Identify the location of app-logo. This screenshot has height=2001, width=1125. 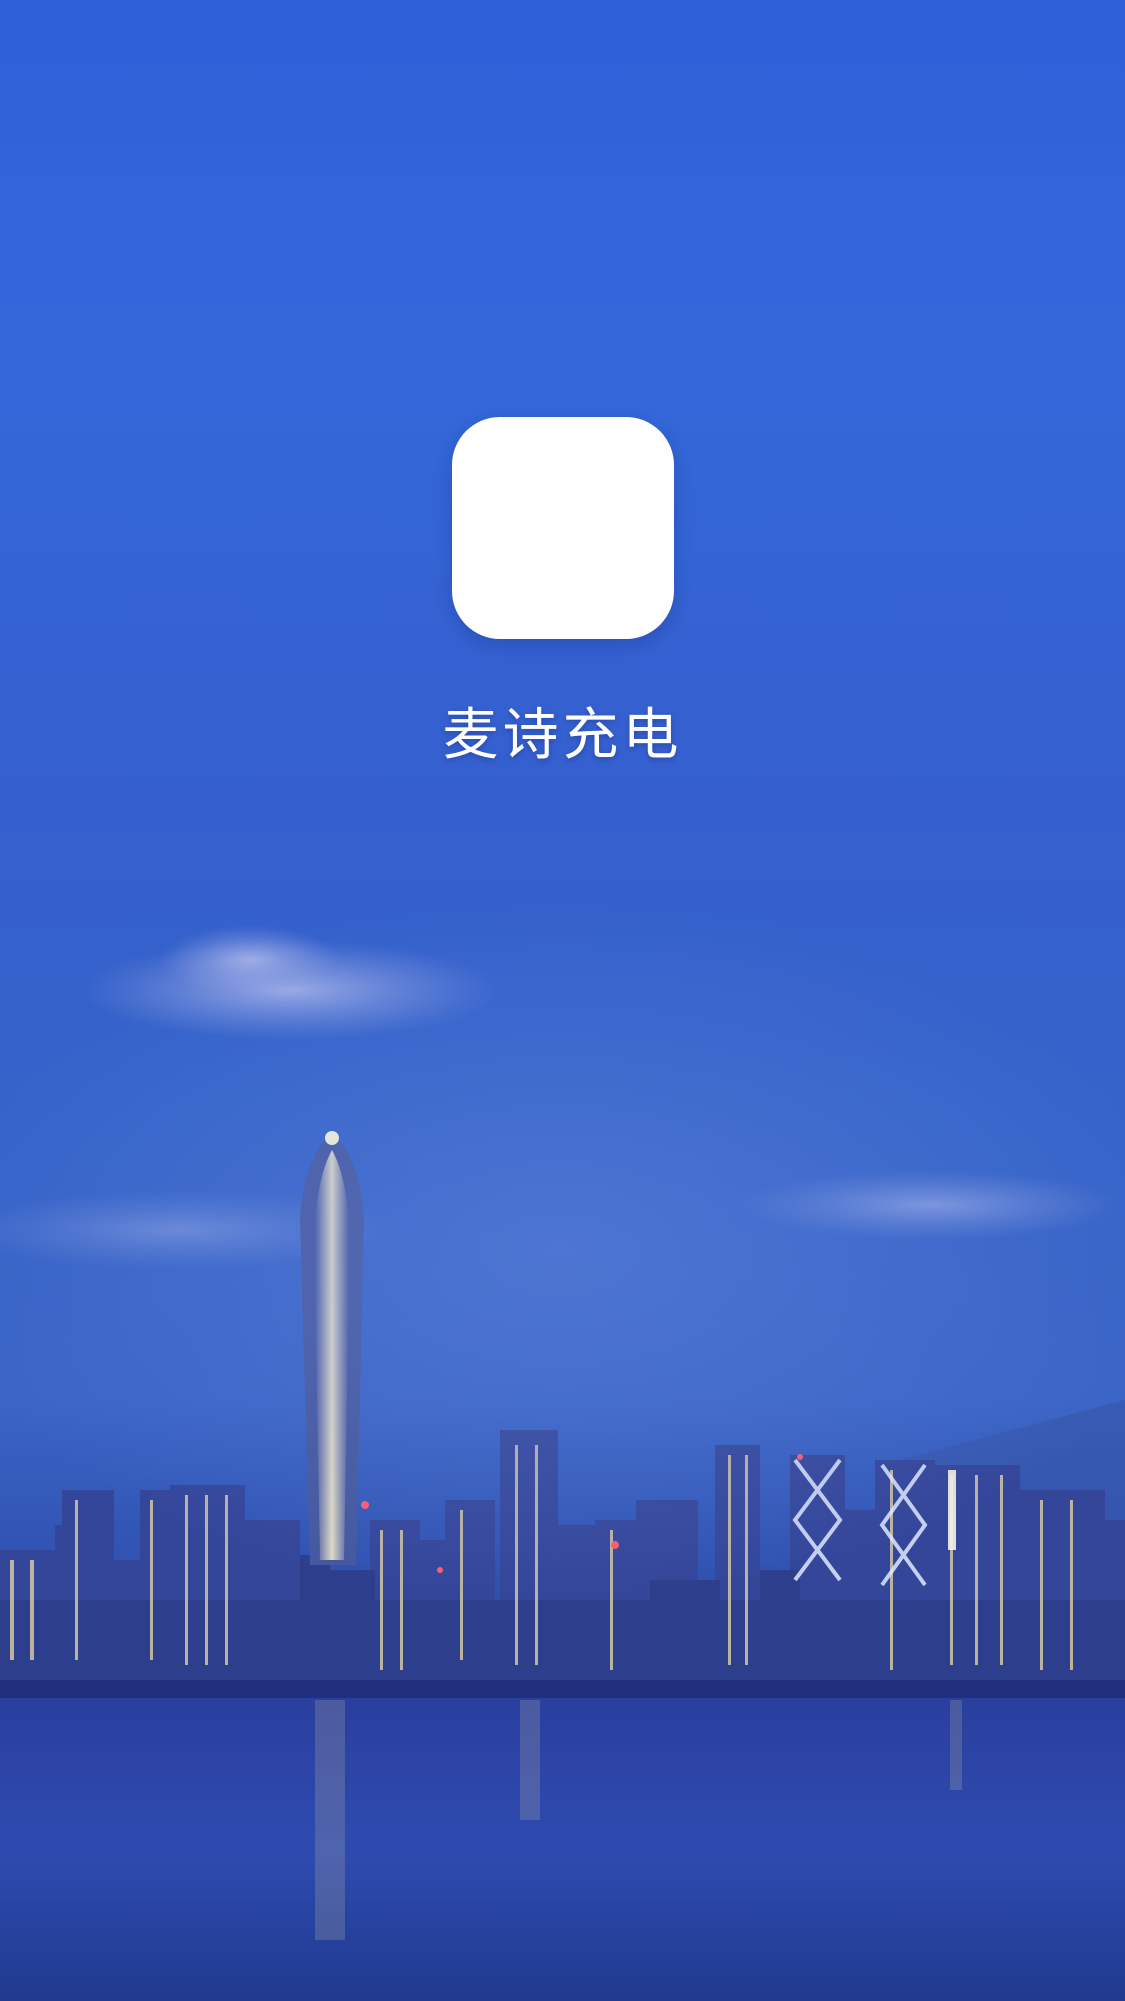
(563, 528).